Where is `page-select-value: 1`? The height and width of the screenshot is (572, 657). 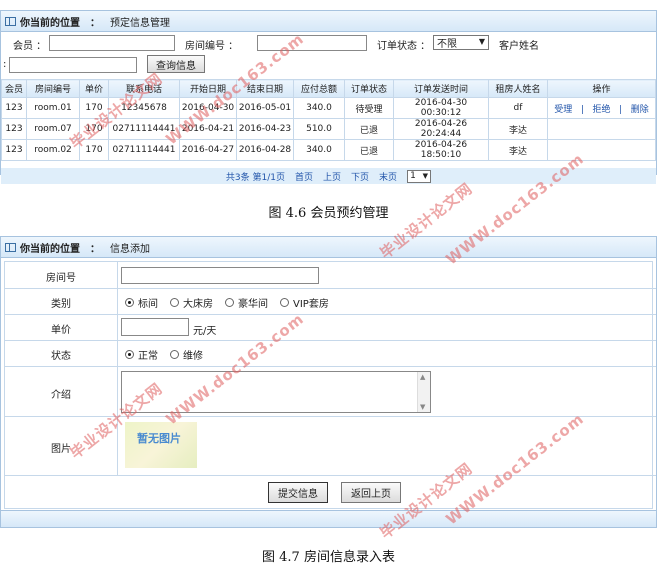
page-select-value: 1 is located at coordinates (413, 176).